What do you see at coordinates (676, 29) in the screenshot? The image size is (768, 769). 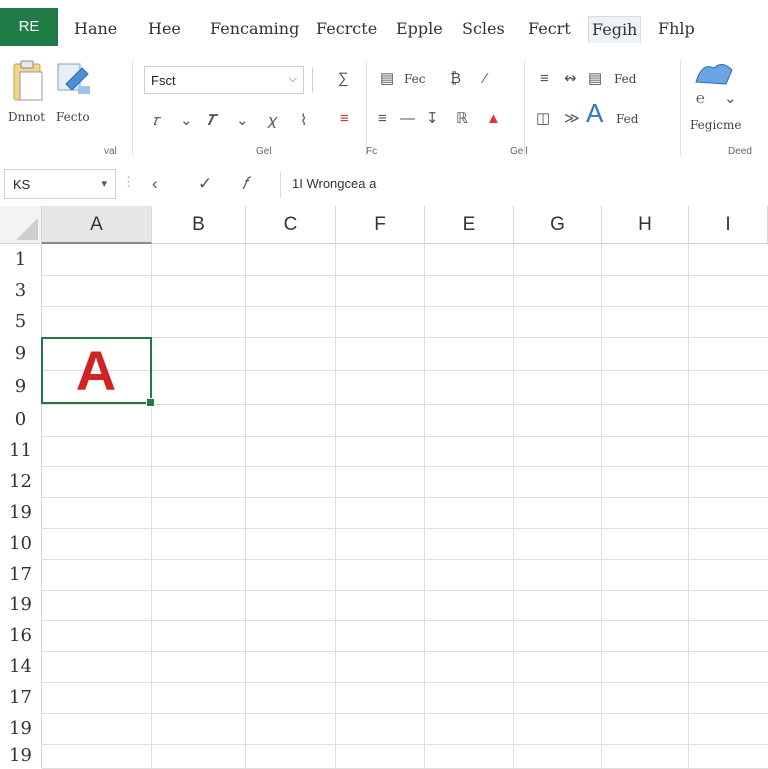 I see `tab-help: Fhlp` at bounding box center [676, 29].